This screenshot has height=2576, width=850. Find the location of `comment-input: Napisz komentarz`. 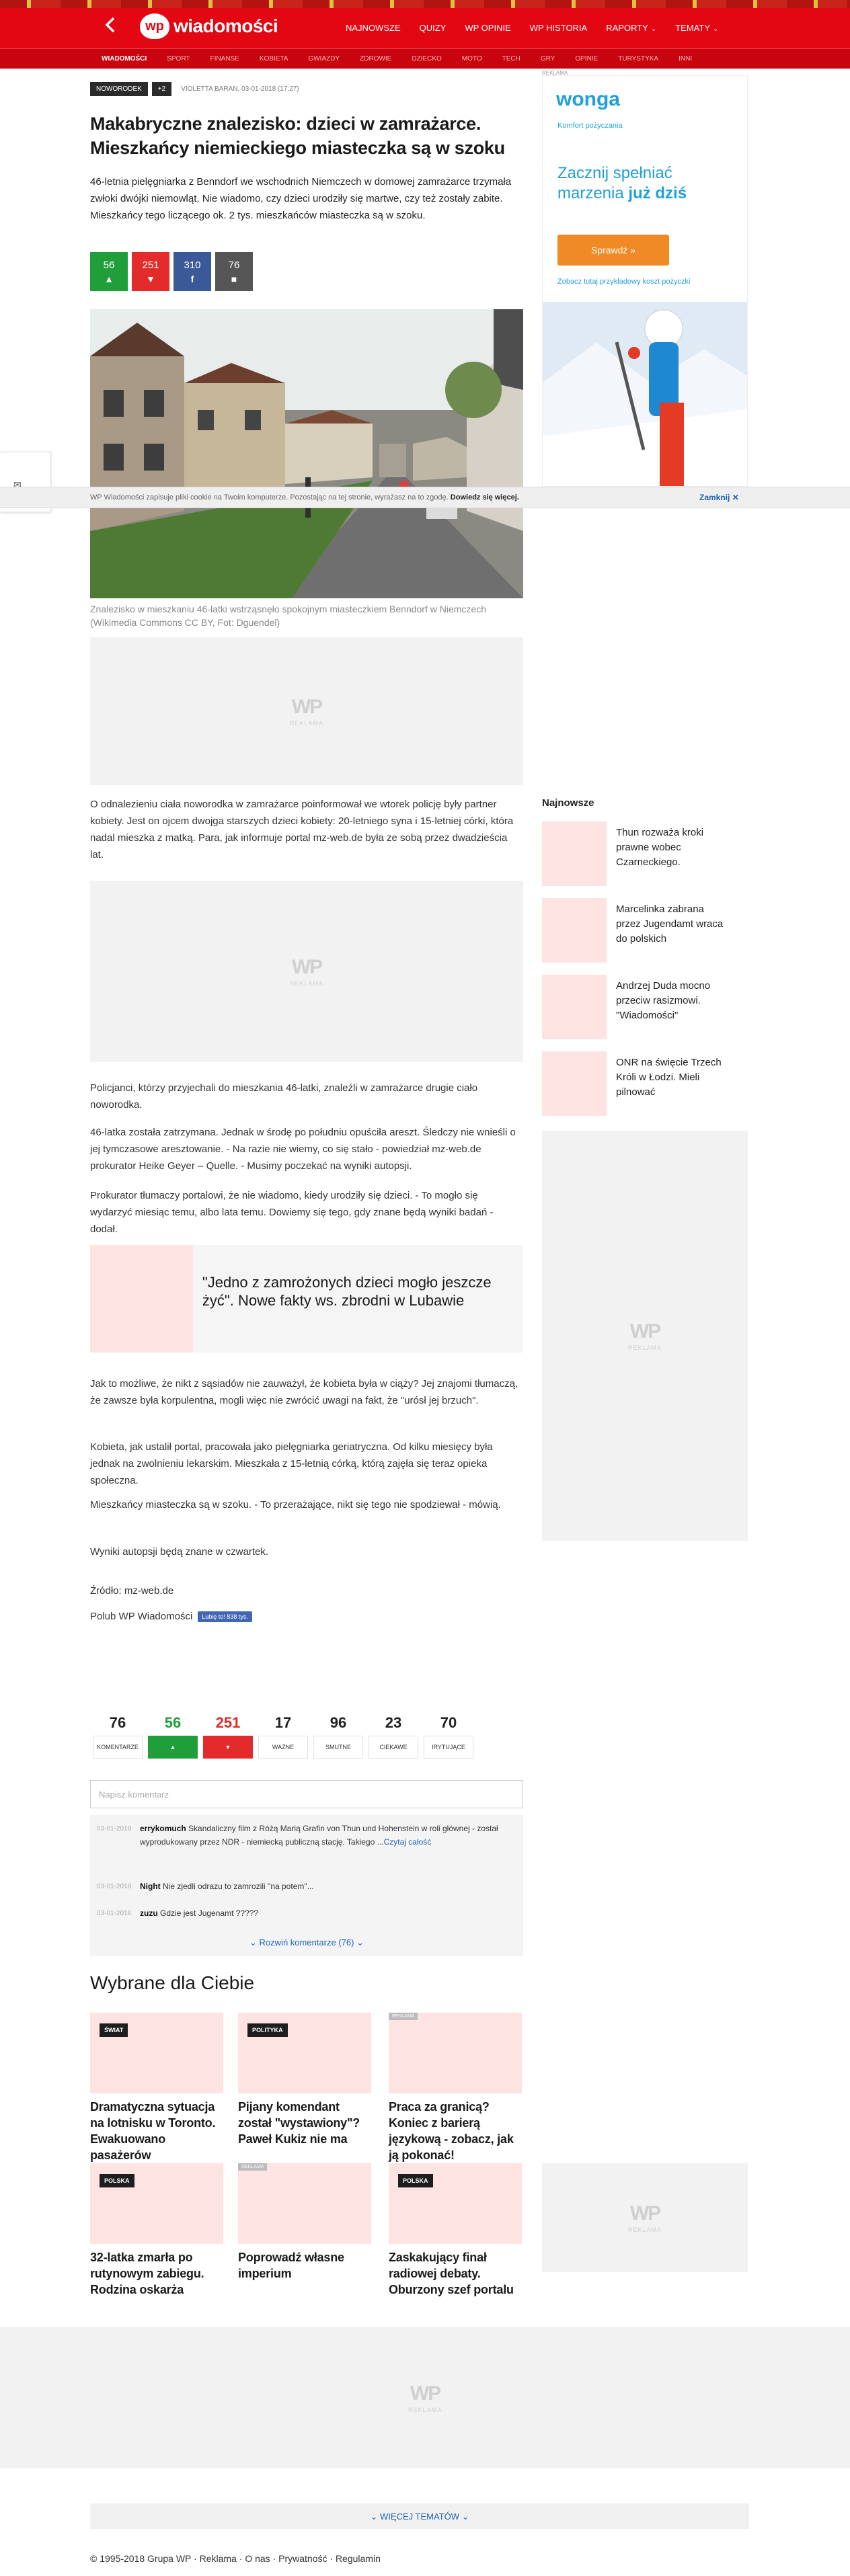

comment-input: Napisz komentarz is located at coordinates (307, 1794).